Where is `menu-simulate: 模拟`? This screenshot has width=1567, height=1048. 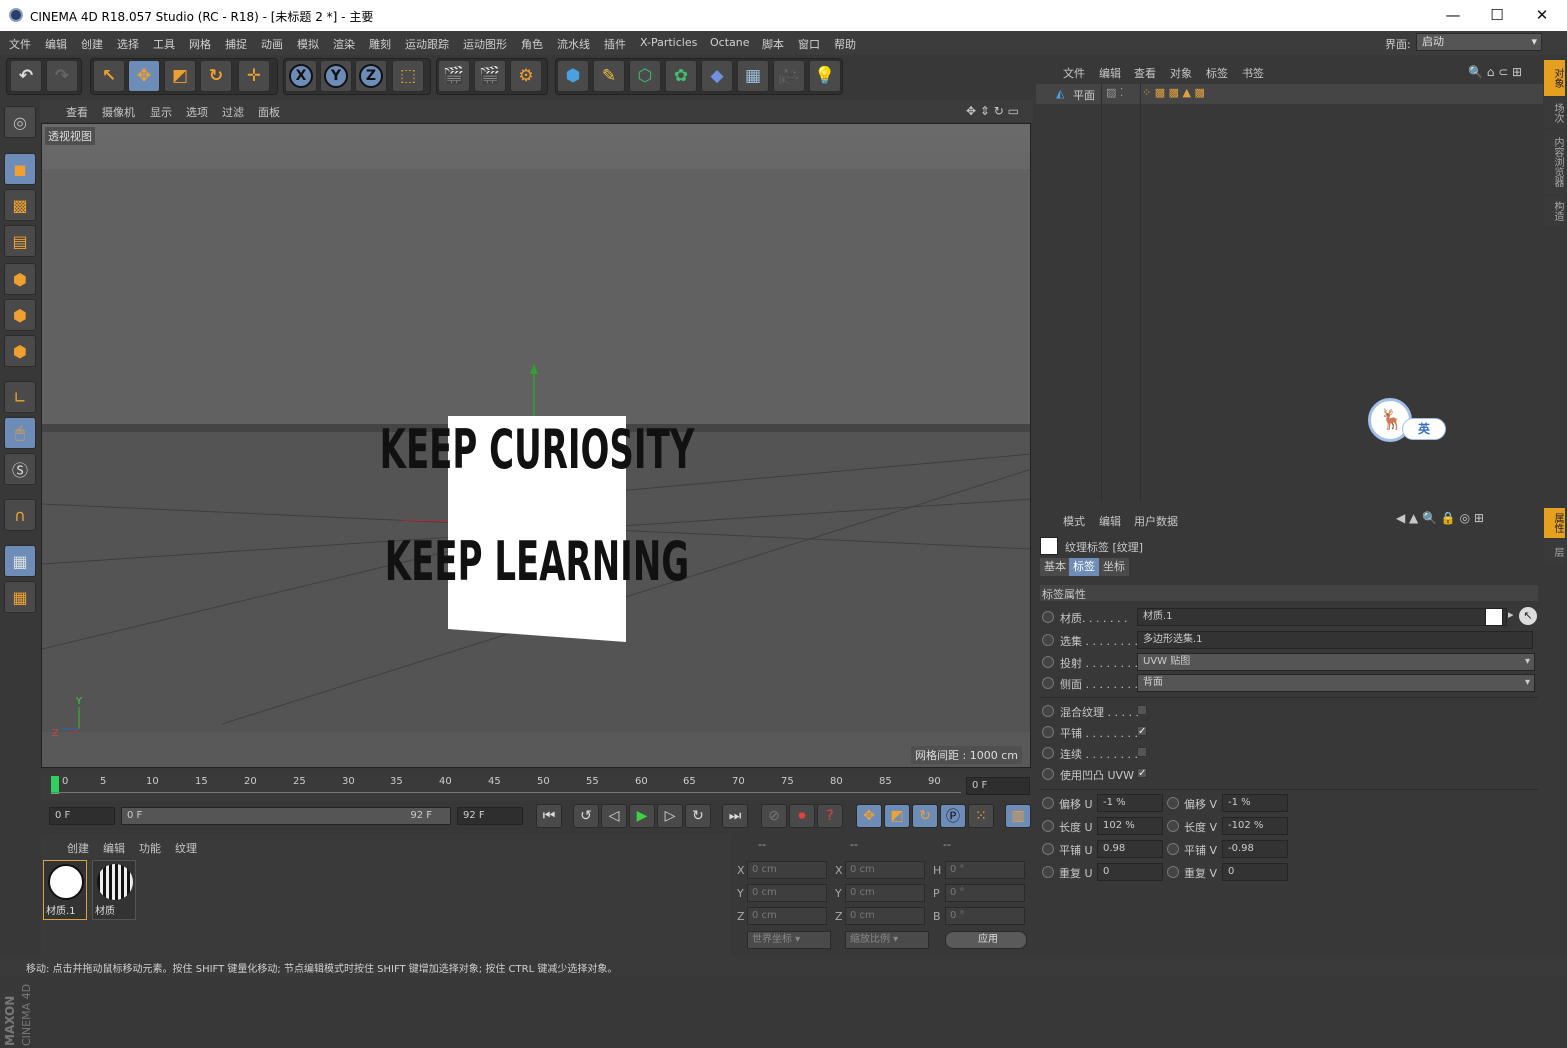 menu-simulate: 模拟 is located at coordinates (308, 44).